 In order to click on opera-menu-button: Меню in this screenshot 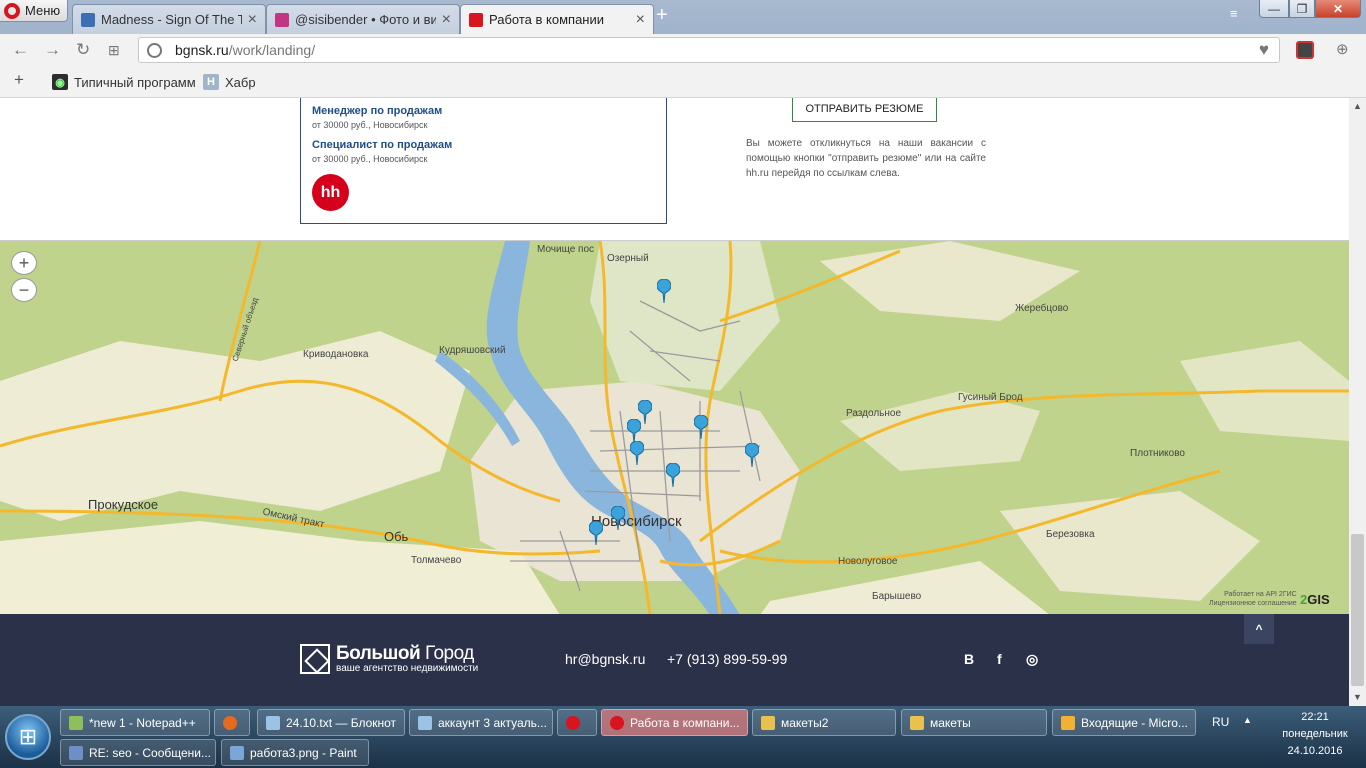, I will do `click(34, 11)`.